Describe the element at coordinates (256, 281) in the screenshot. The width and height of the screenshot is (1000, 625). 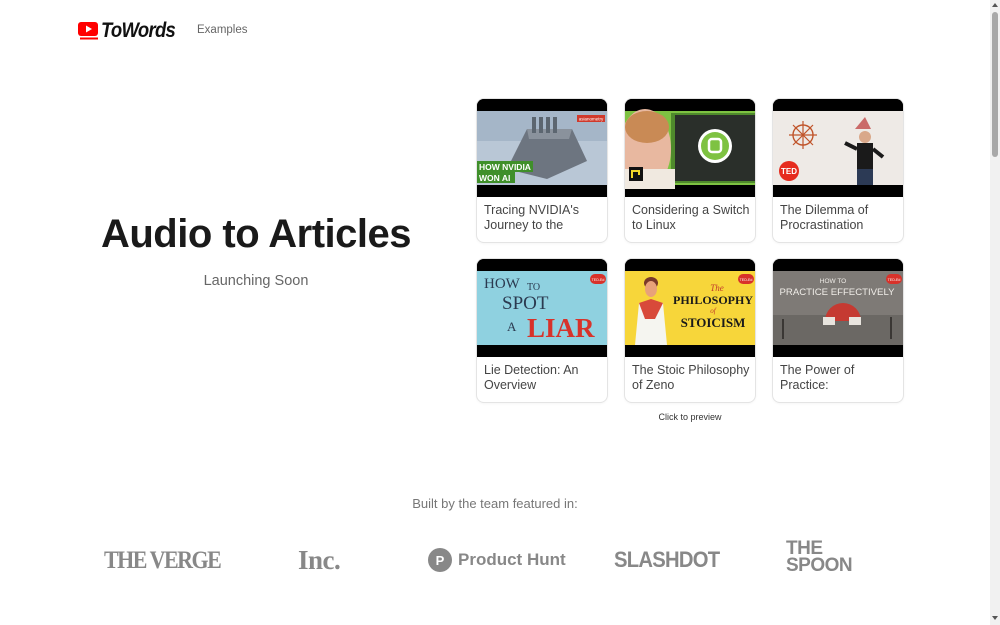
I see `hero-subtitle: Launching Soon` at that location.